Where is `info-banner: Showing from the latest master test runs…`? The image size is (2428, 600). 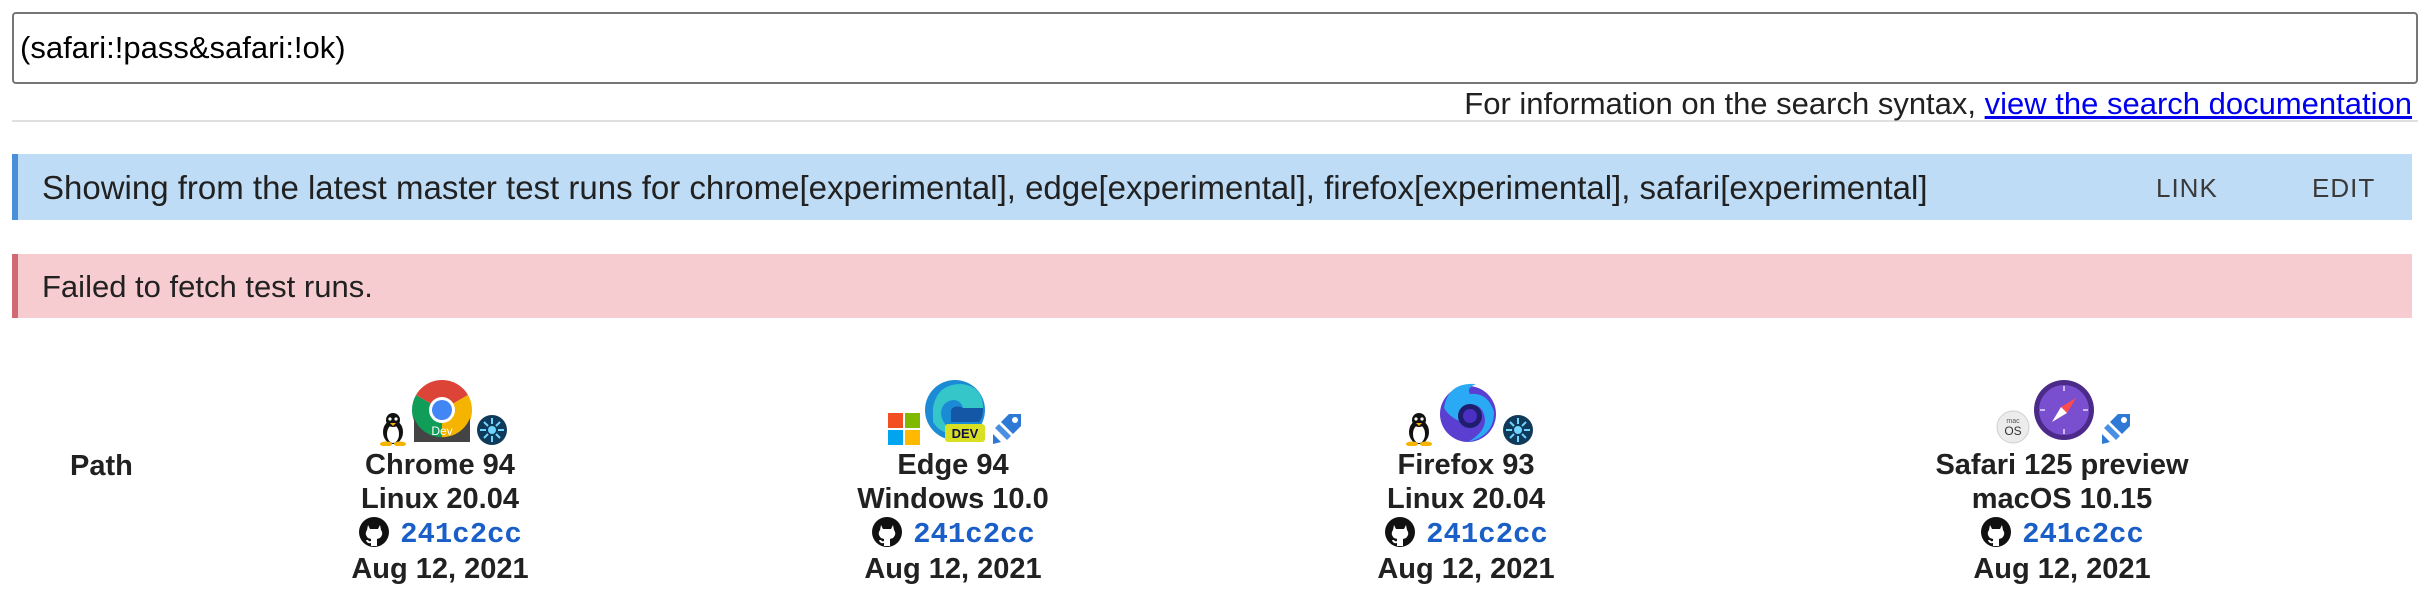 info-banner: Showing from the latest master test runs… is located at coordinates (1212, 187).